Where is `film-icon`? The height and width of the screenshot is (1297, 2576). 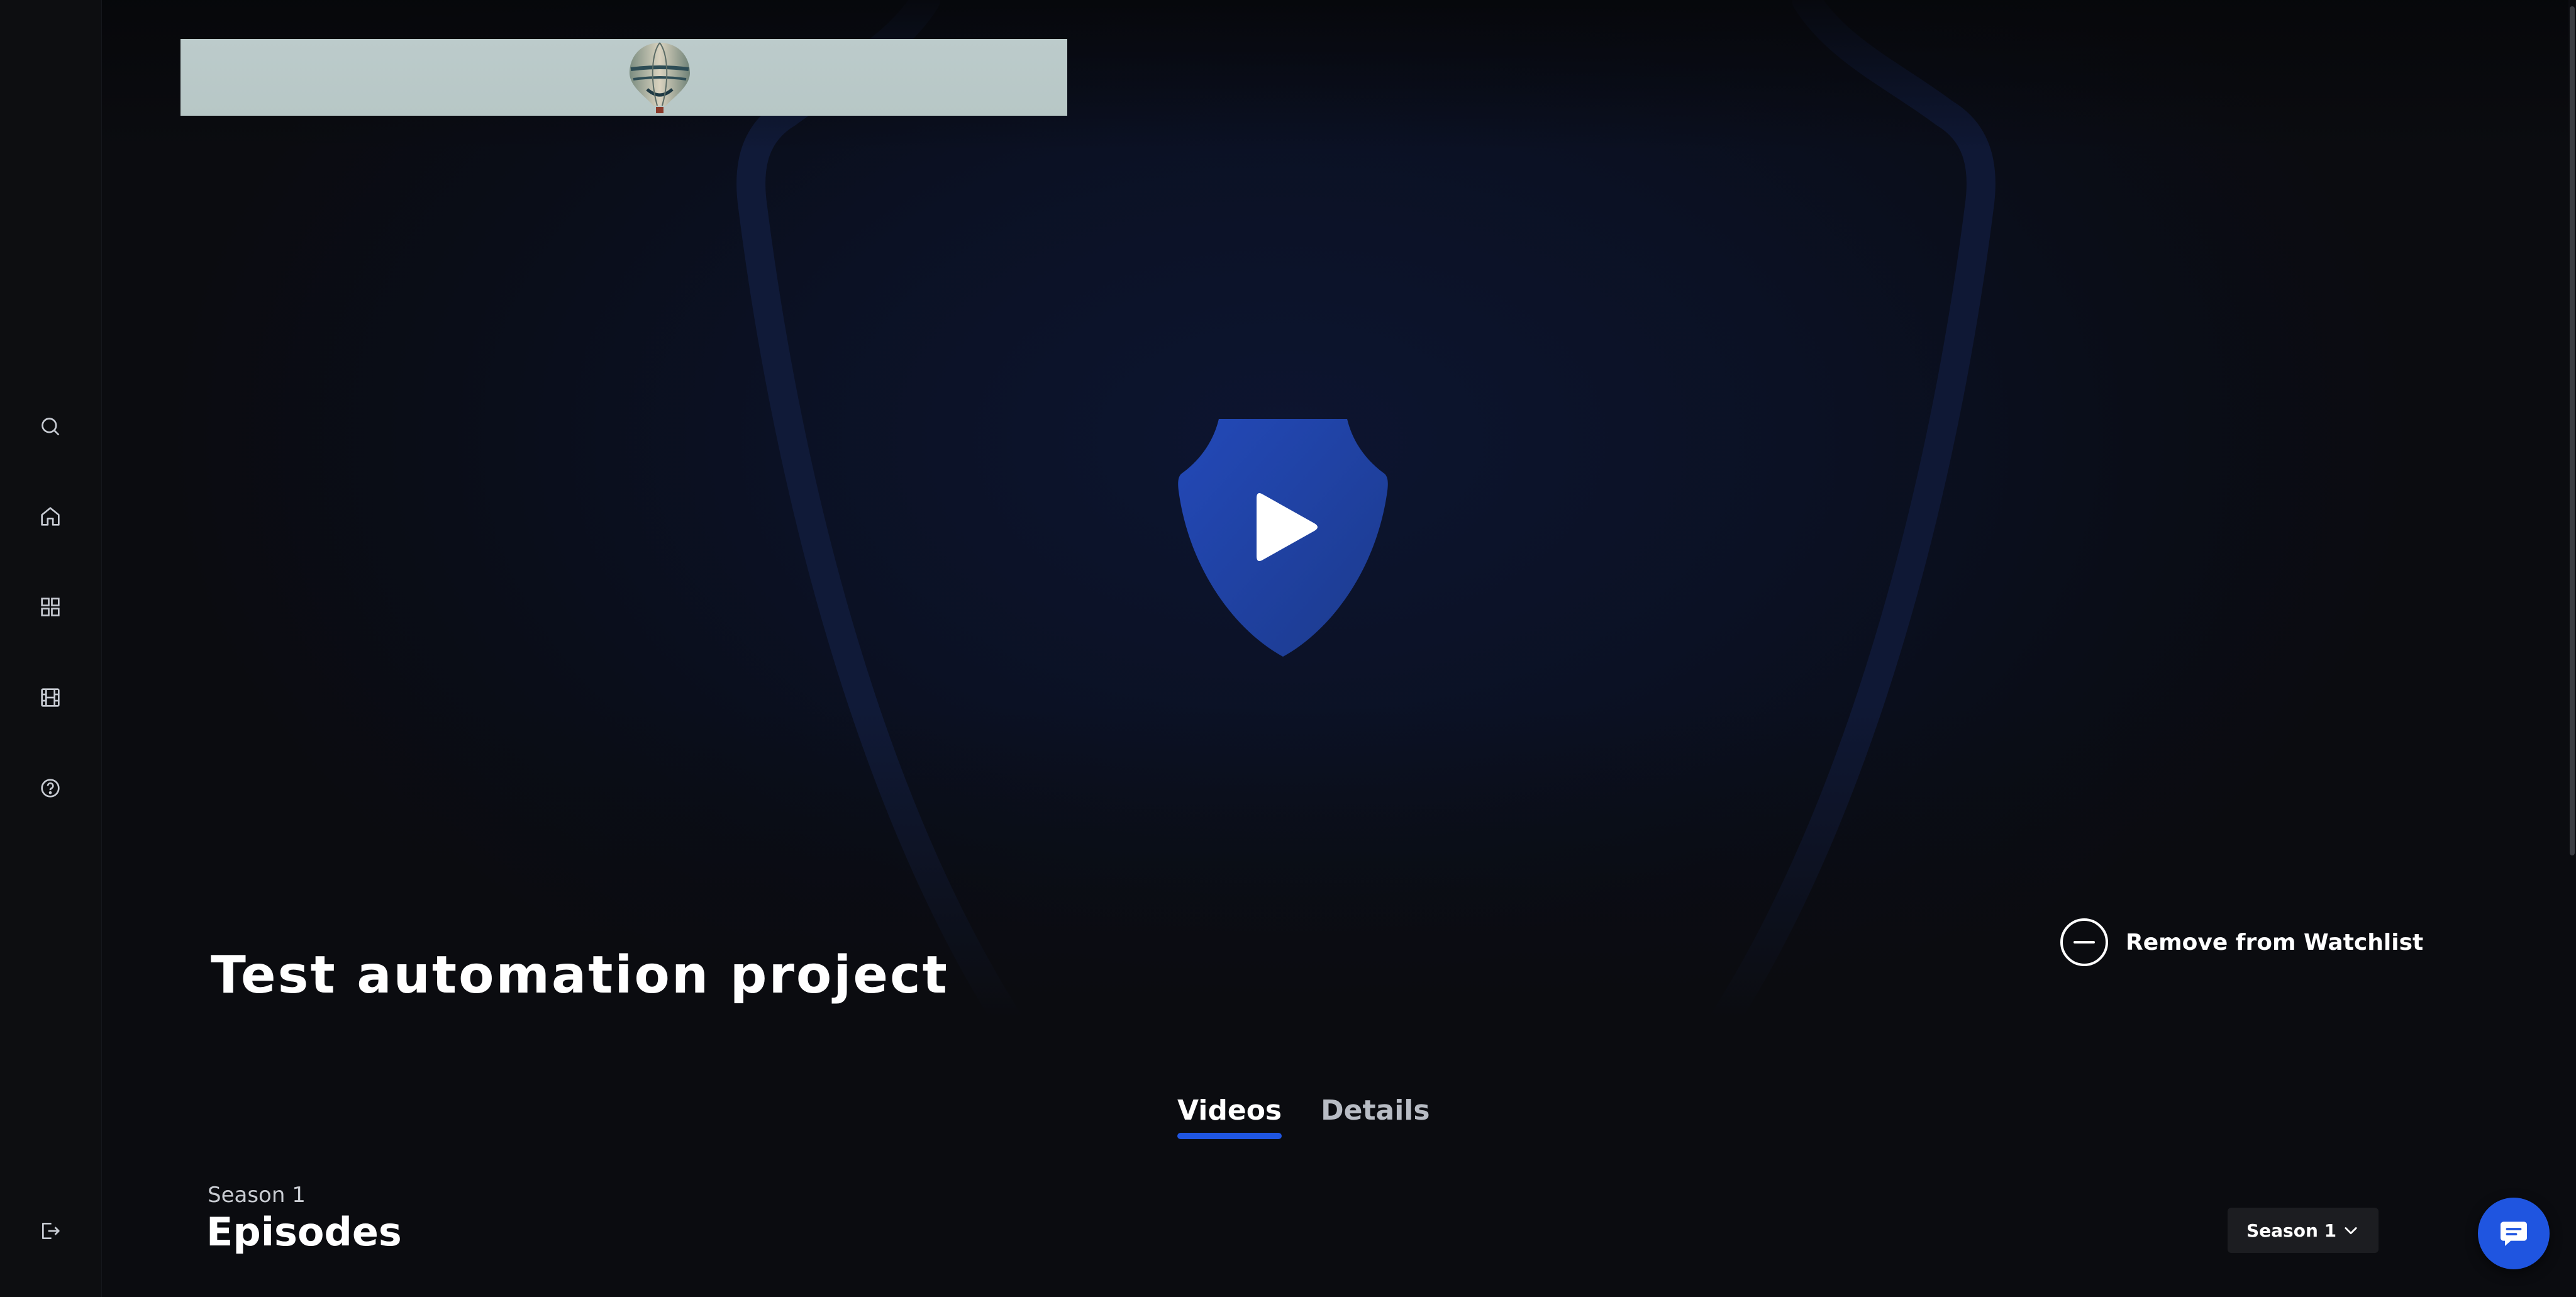 film-icon is located at coordinates (50, 698).